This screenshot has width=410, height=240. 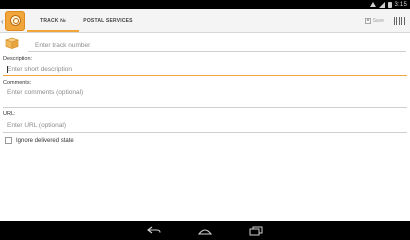 I want to click on ignore-delivered-checkbox, so click(x=8, y=140).